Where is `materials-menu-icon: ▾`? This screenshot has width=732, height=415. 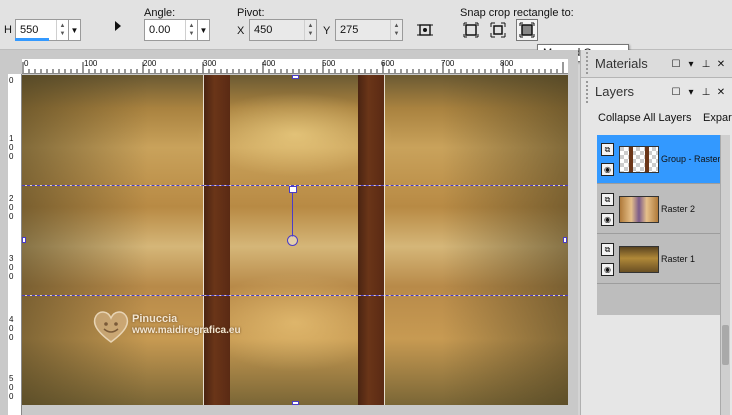
materials-menu-icon: ▾ is located at coordinates (691, 64).